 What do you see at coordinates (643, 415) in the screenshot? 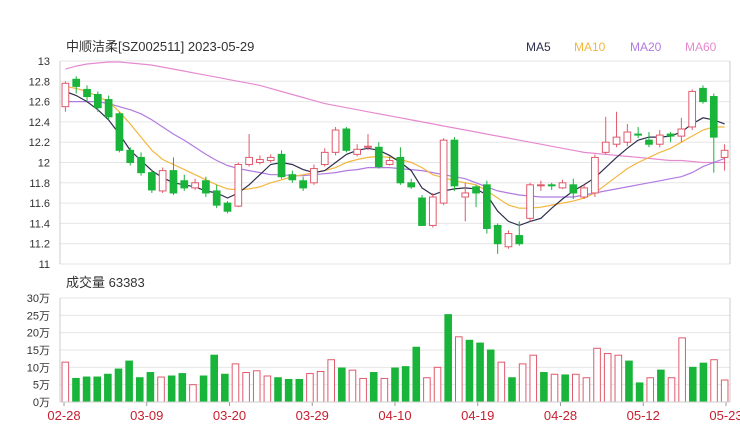
I see `x-tick-label: 05-12` at bounding box center [643, 415].